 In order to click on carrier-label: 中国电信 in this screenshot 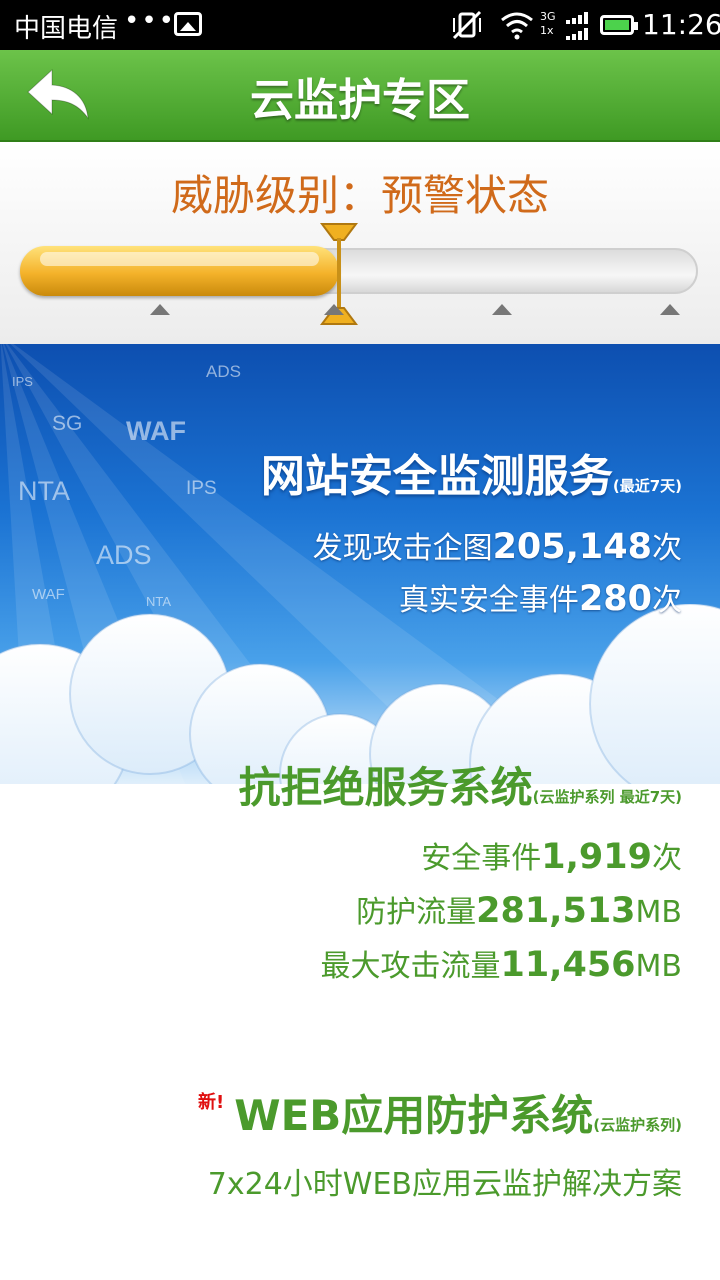, I will do `click(66, 29)`.